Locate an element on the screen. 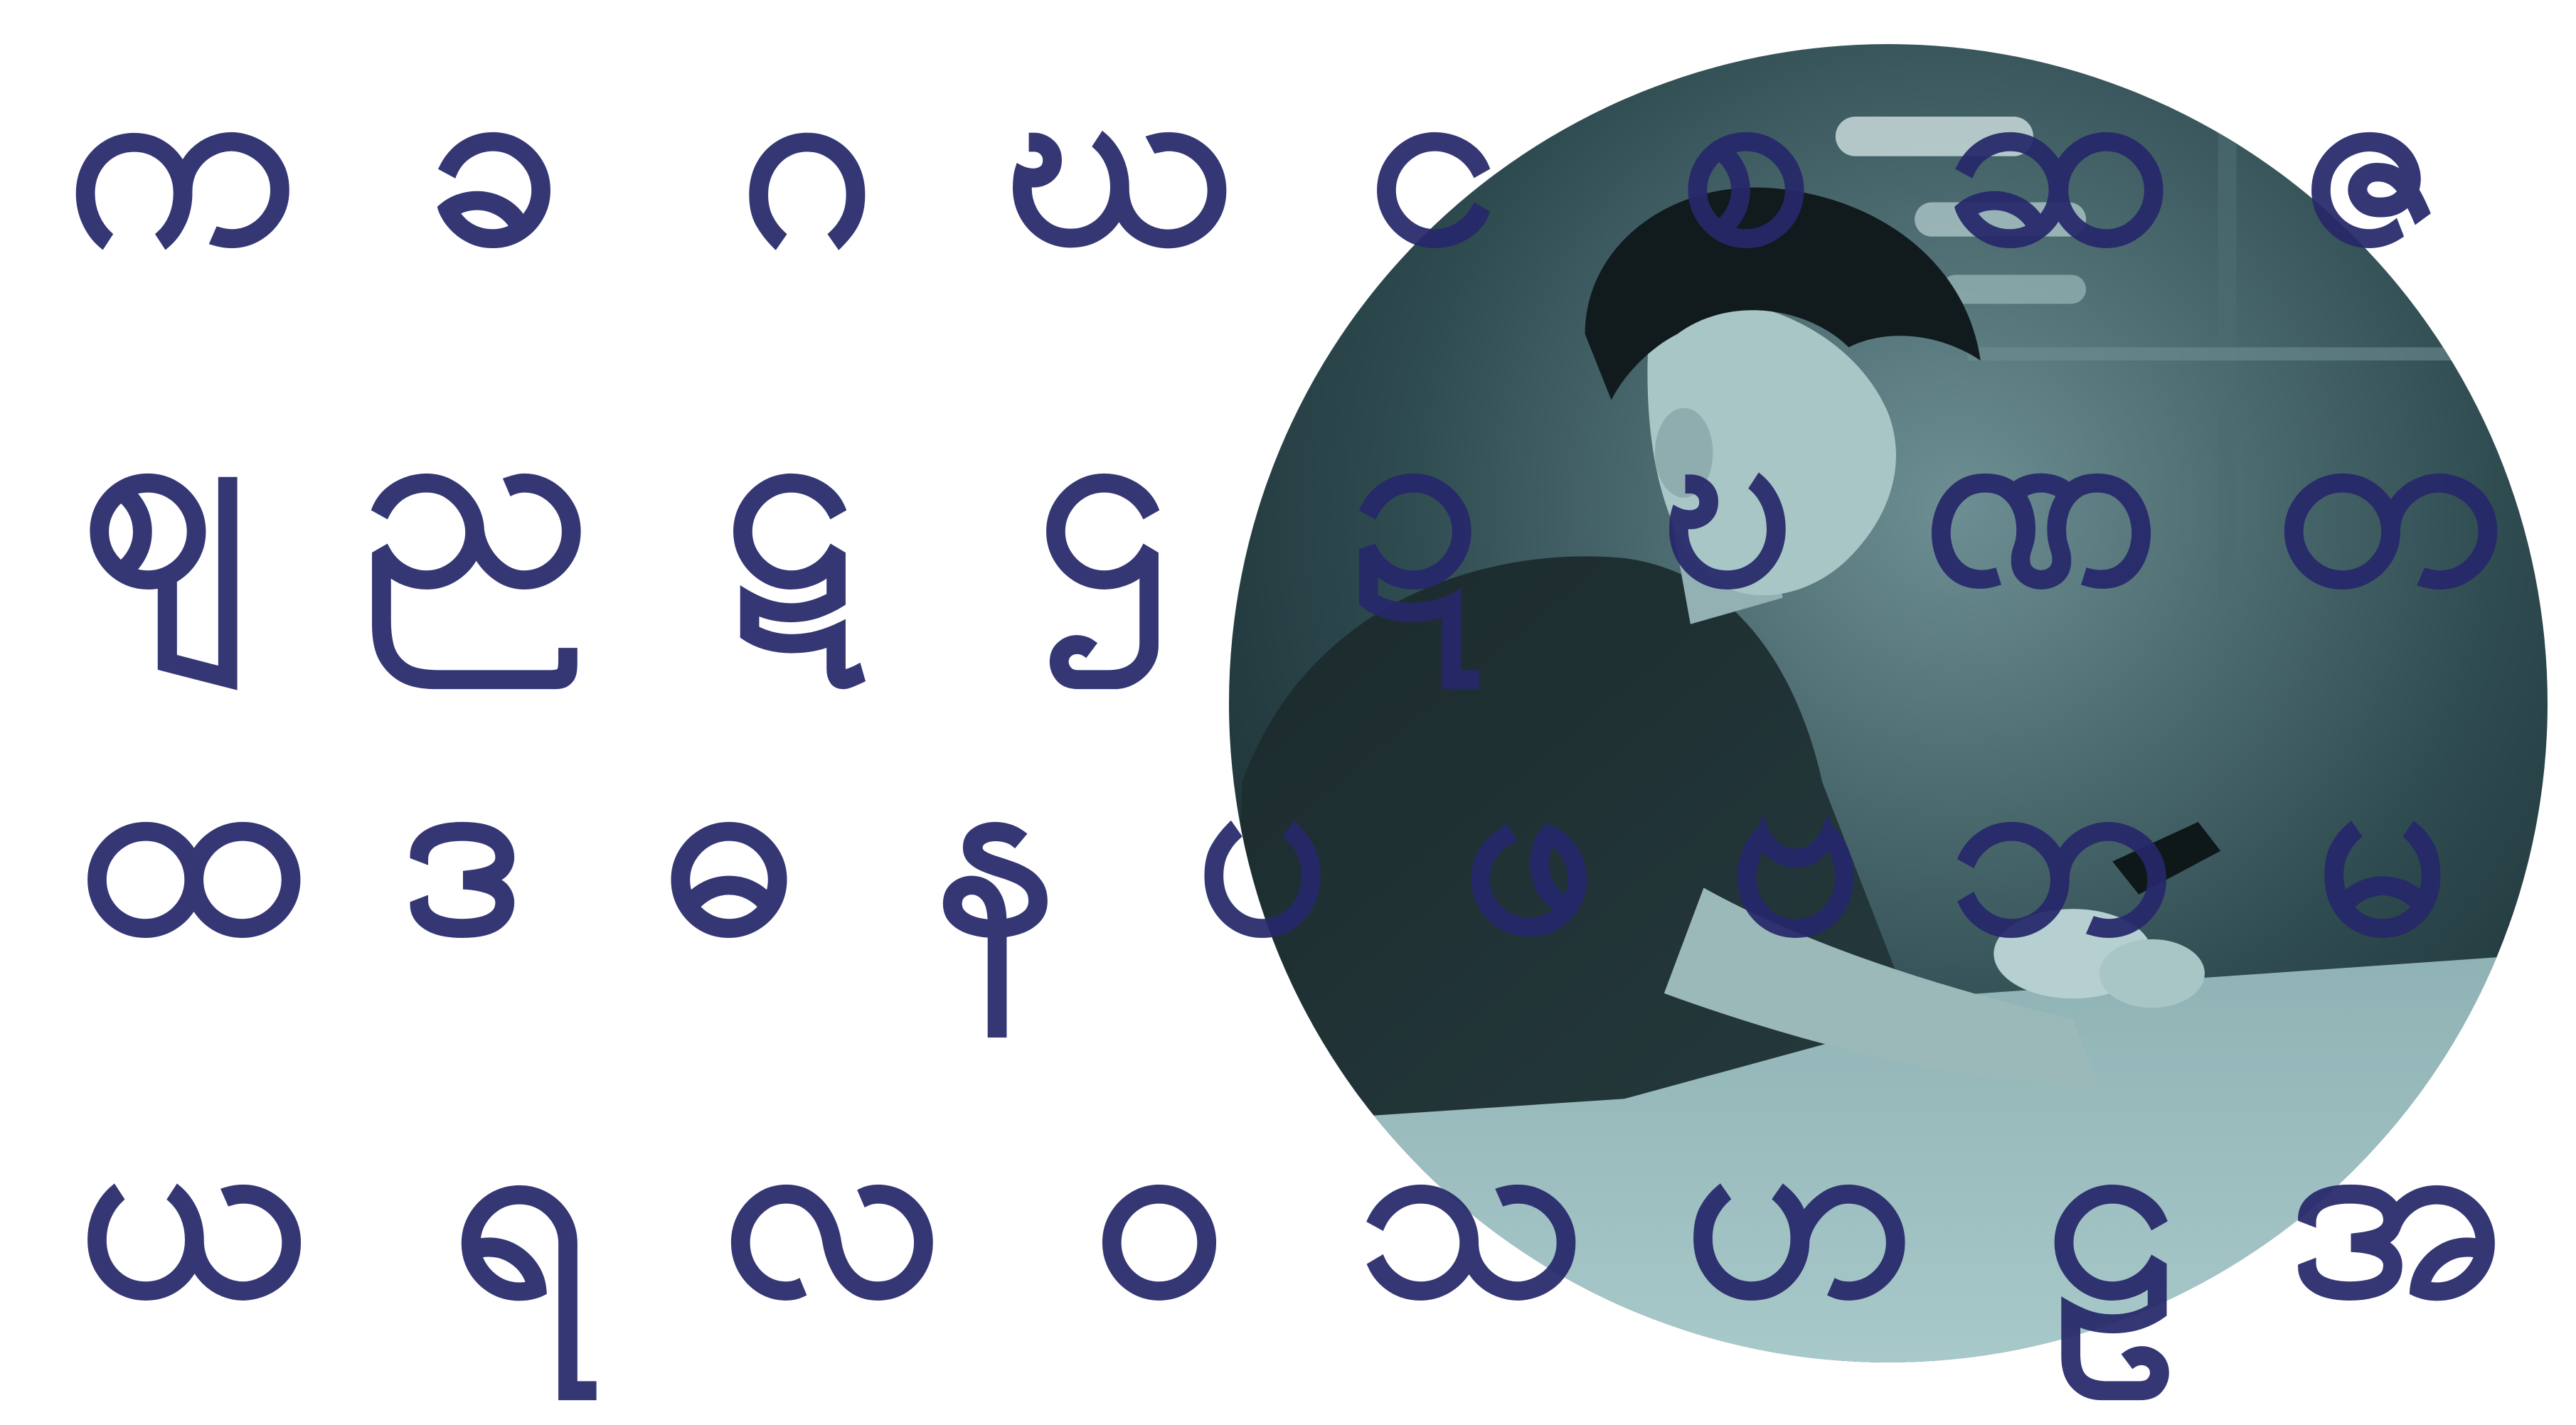 This screenshot has width=2576, height=1425. alphabet-letter: ည is located at coordinates (476, 501).